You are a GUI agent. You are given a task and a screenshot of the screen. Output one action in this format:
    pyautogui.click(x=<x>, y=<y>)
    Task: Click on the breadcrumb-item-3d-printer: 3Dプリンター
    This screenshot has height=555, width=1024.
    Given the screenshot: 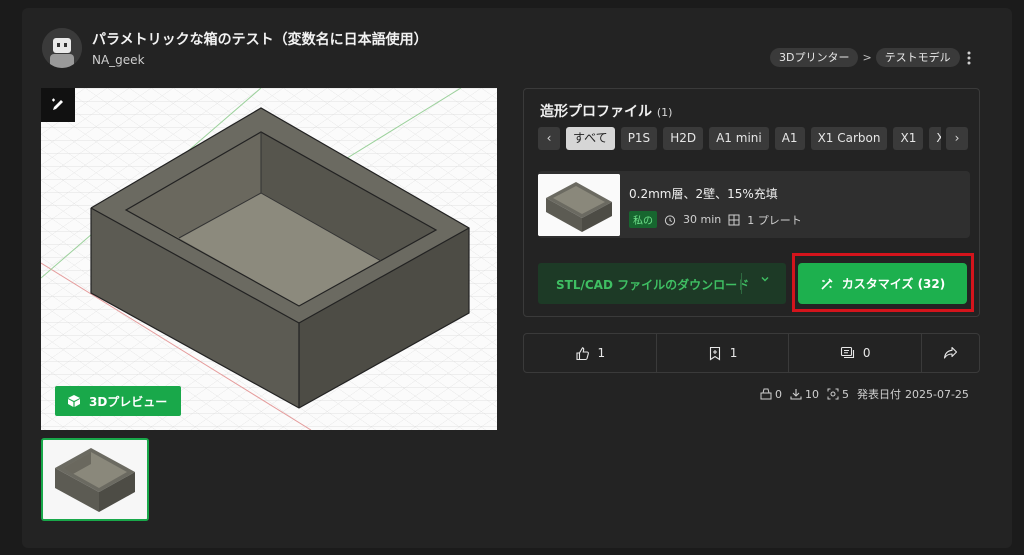 What is the action you would take?
    pyautogui.click(x=814, y=57)
    